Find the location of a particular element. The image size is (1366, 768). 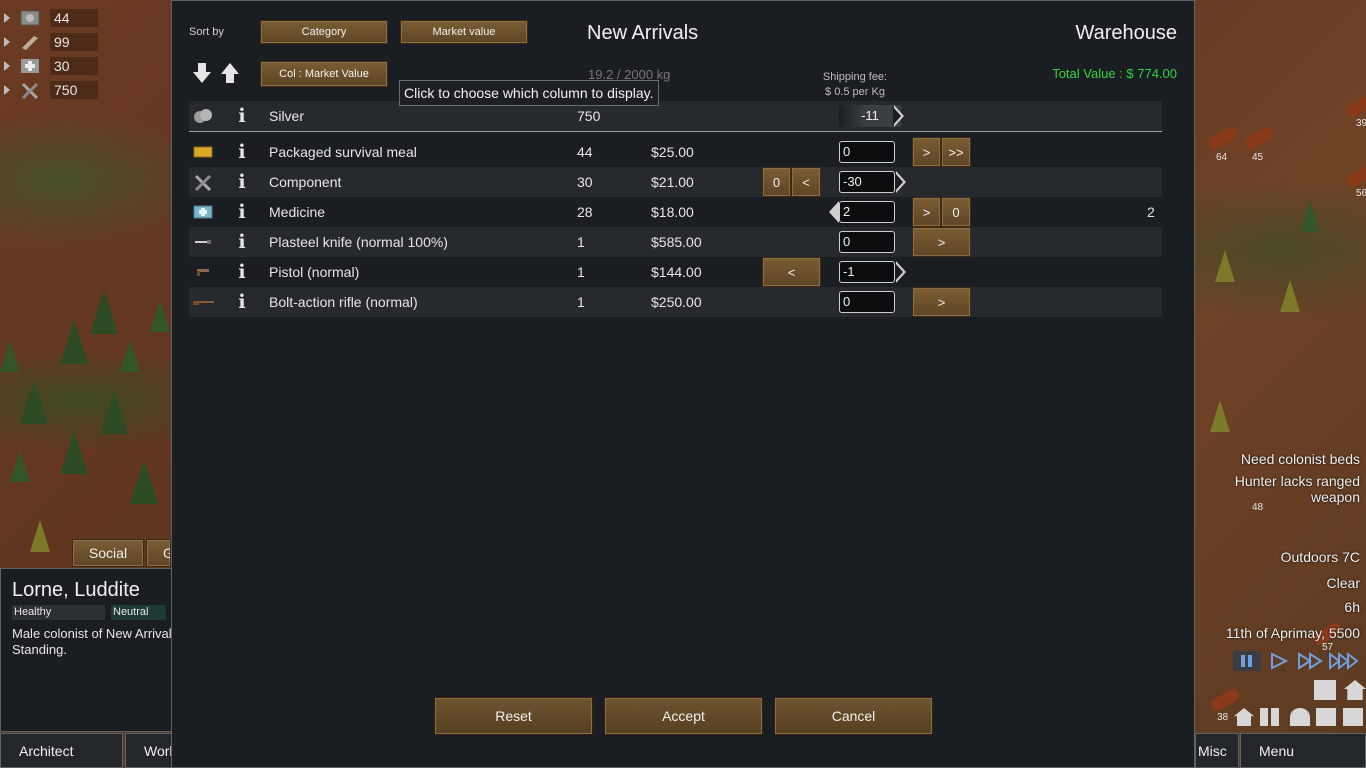

resource-component: 750 is located at coordinates (51, 90).